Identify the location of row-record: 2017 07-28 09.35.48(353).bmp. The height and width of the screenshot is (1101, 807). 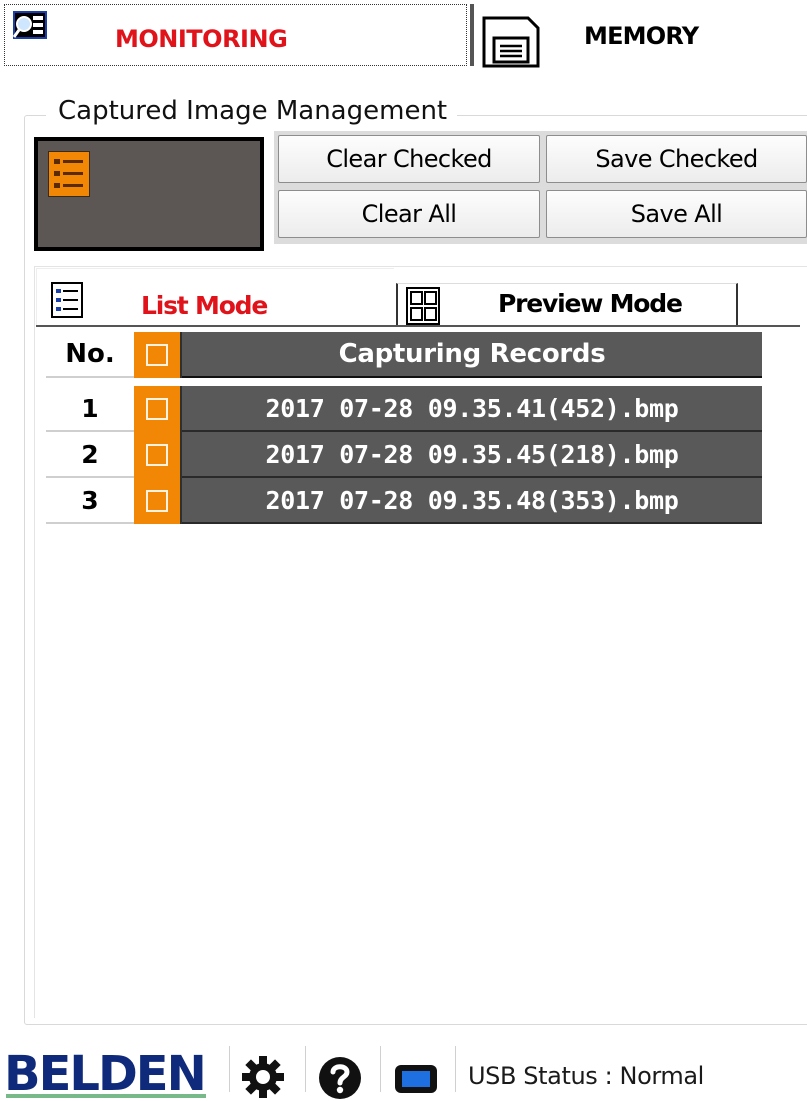
(472, 501).